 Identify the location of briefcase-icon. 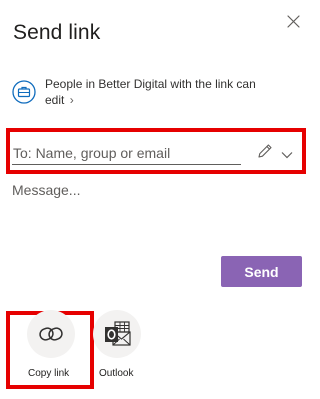
(24, 92).